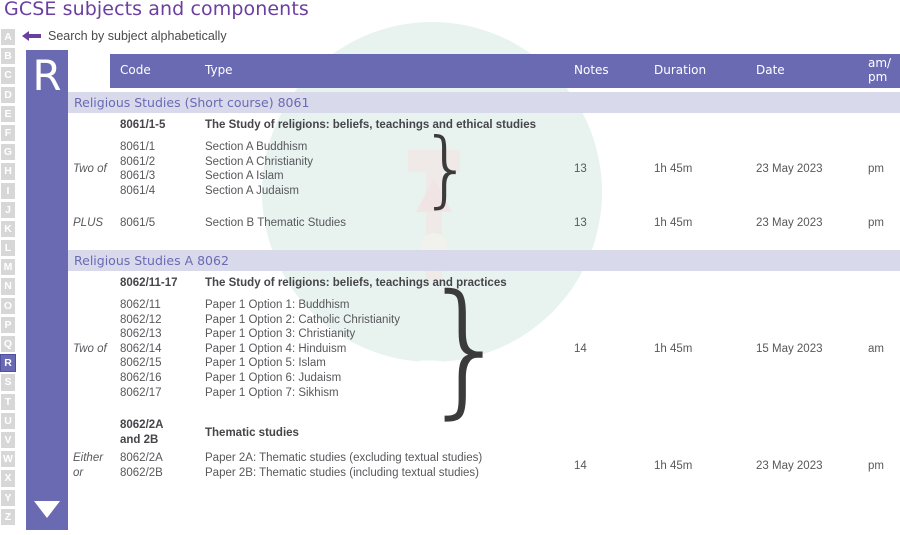 This screenshot has height=535, width=900. I want to click on alpha-button-i: I, so click(8, 190).